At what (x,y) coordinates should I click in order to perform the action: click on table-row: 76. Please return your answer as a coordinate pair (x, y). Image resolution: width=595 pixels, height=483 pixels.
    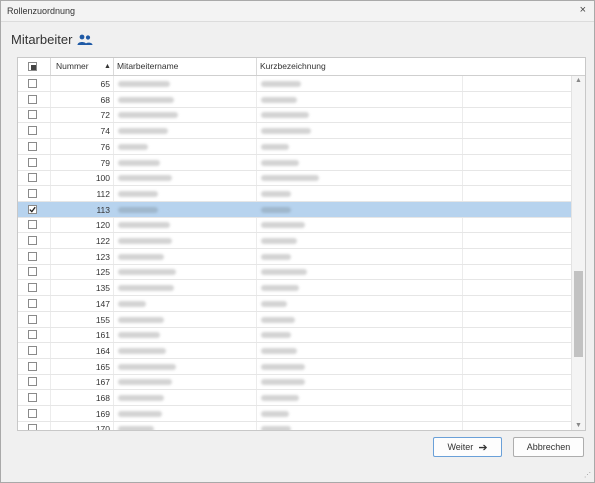
    Looking at the image, I should click on (294, 147).